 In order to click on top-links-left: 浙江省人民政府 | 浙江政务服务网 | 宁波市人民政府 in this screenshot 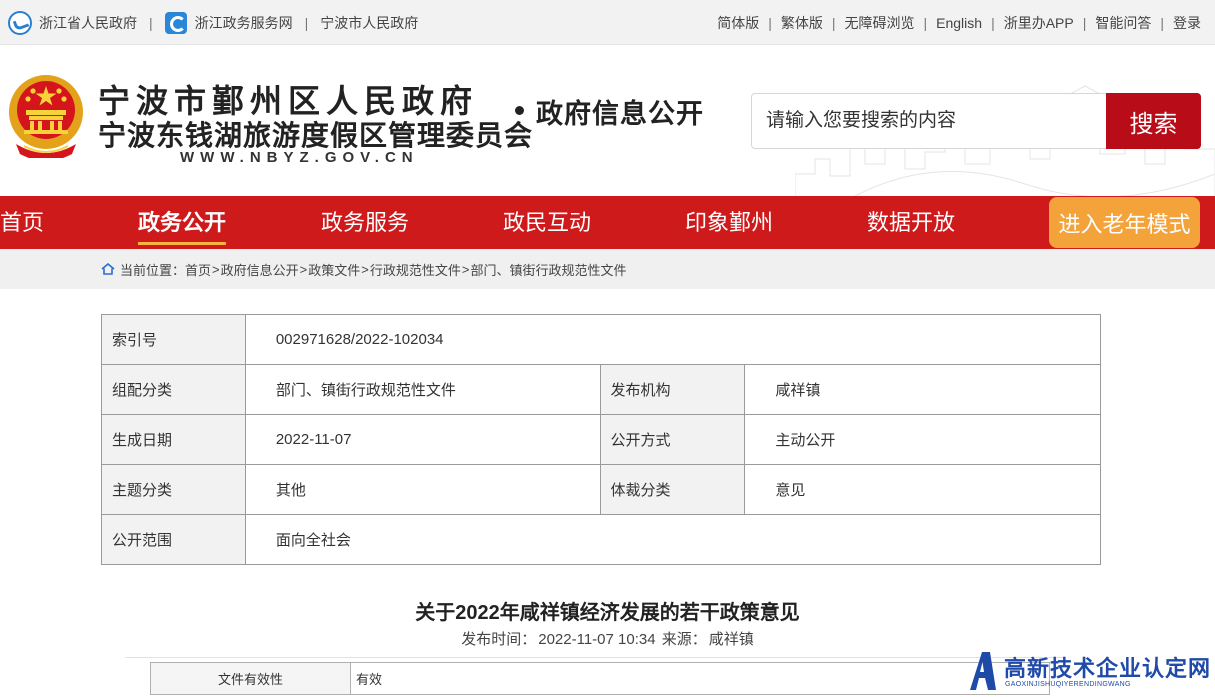, I will do `click(213, 22)`.